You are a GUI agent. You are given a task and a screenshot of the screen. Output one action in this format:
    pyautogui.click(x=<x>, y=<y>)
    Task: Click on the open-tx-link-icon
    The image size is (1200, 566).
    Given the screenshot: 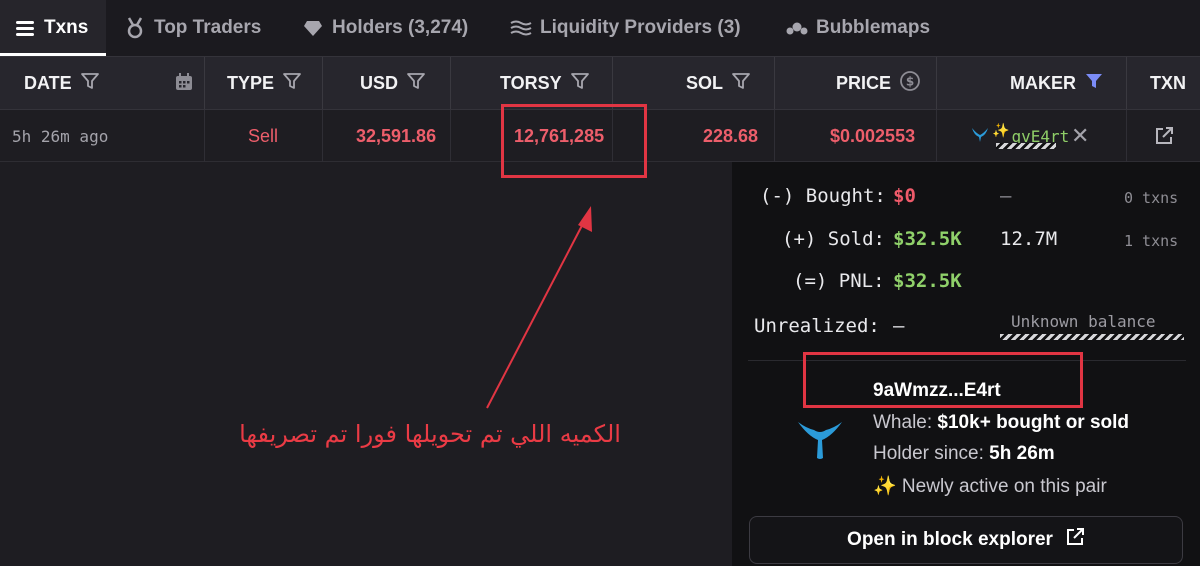 What is the action you would take?
    pyautogui.click(x=1164, y=136)
    